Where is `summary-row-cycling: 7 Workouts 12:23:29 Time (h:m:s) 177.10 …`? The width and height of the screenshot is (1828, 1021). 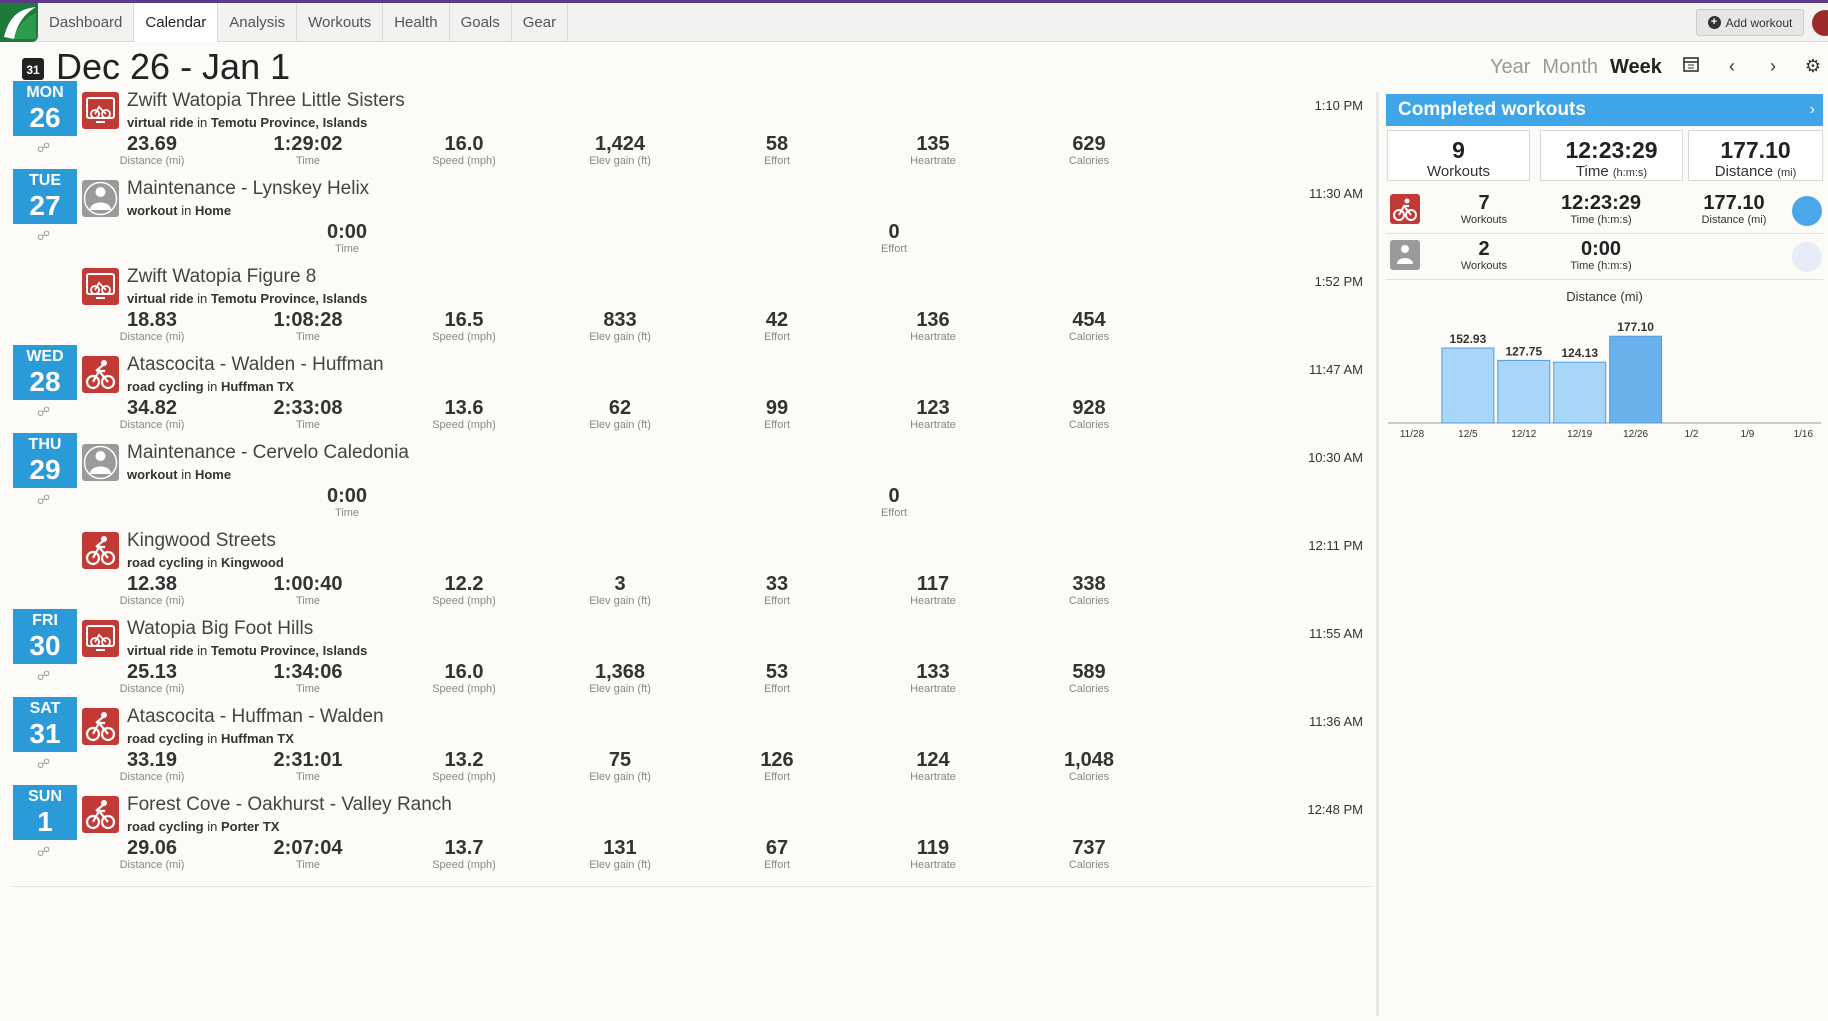 summary-row-cycling: 7 Workouts 12:23:29 Time (h:m:s) 177.10 … is located at coordinates (1604, 211).